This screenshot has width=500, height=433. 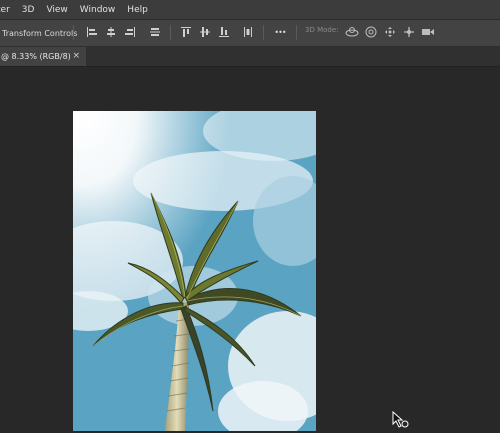 I want to click on distribute-icon, so click(x=248, y=32).